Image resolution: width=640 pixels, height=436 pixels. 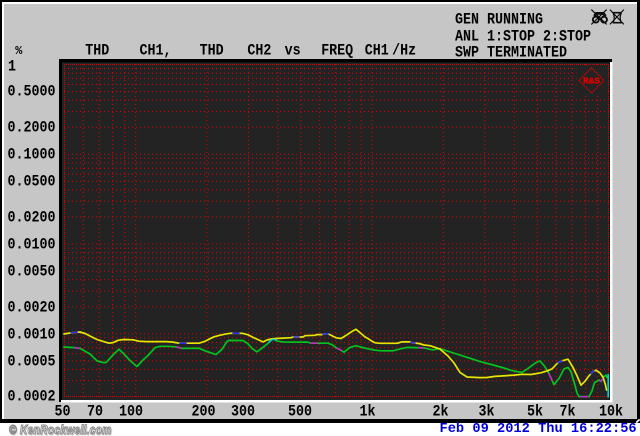 What do you see at coordinates (591, 81) in the screenshot?
I see `svg-text: R&S` at bounding box center [591, 81].